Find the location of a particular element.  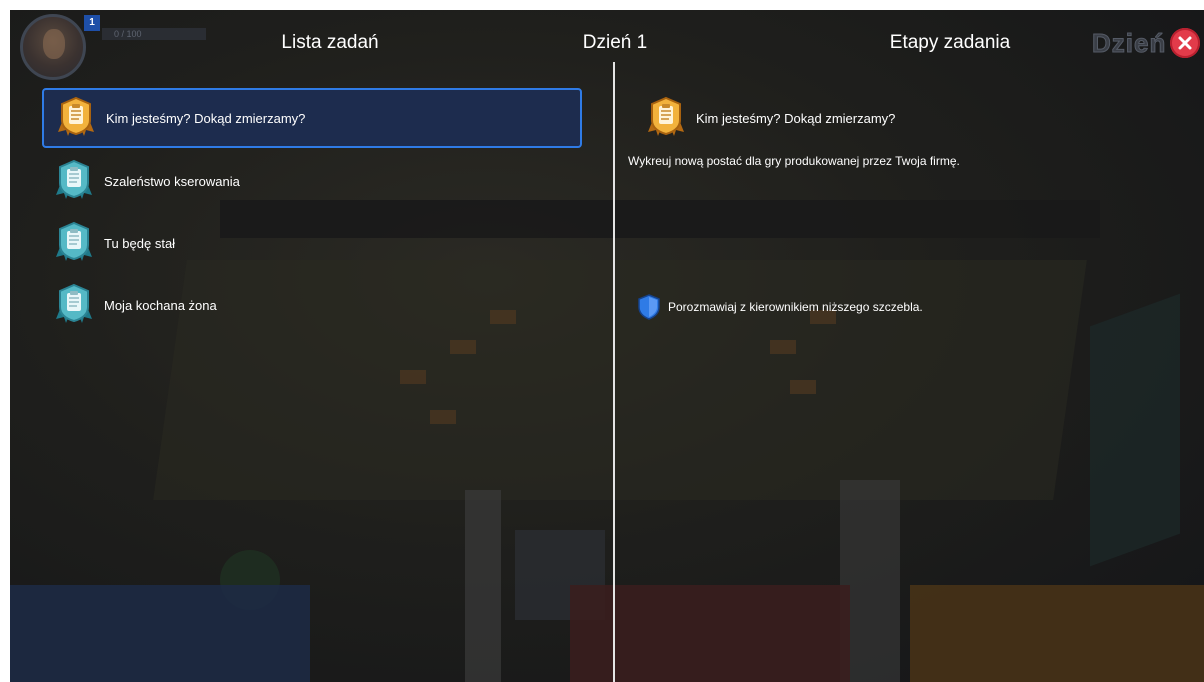

task-item: Moja kochana żona is located at coordinates (312, 305).